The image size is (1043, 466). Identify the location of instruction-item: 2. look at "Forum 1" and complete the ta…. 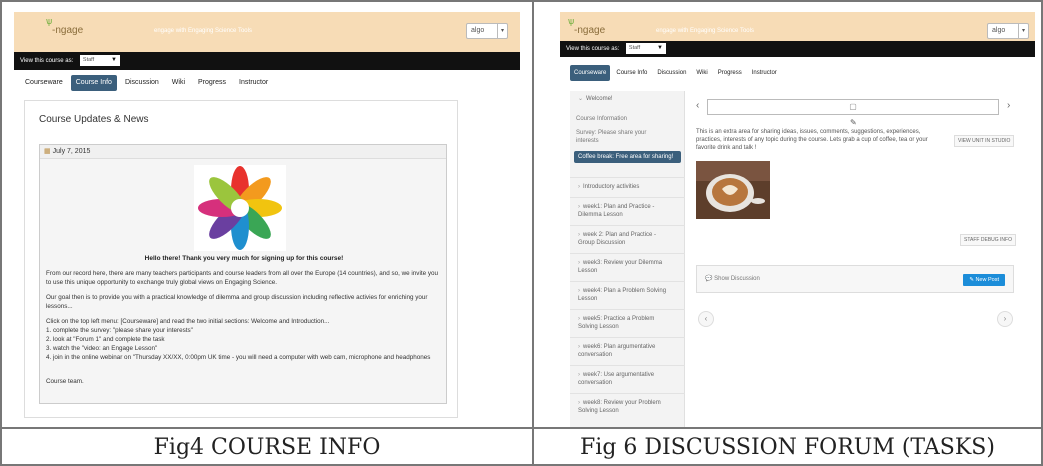
(105, 339).